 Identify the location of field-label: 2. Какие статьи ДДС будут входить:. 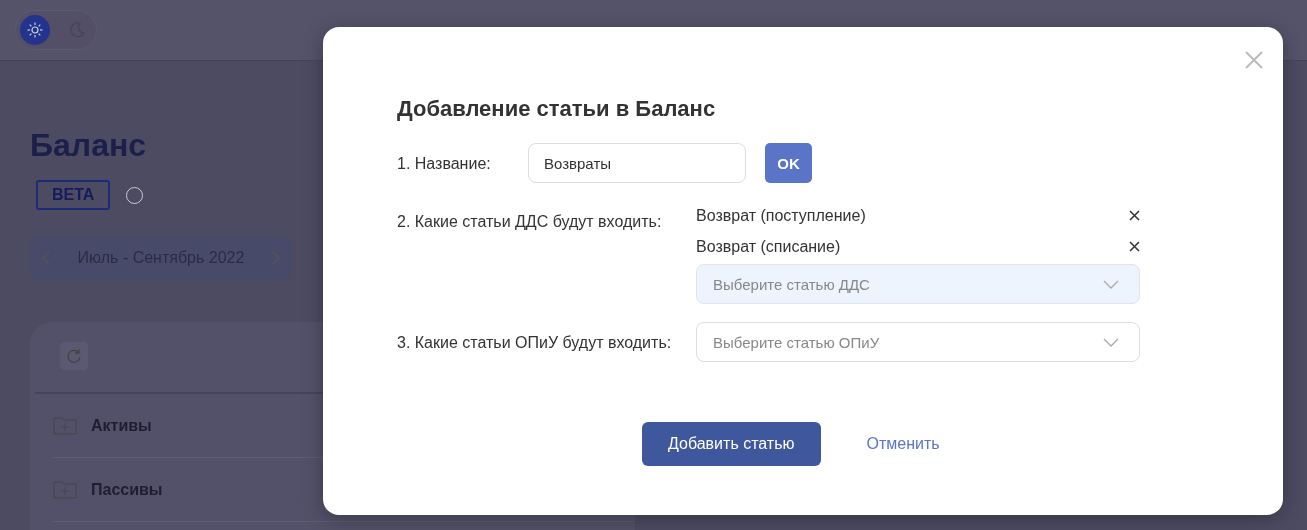
(530, 221).